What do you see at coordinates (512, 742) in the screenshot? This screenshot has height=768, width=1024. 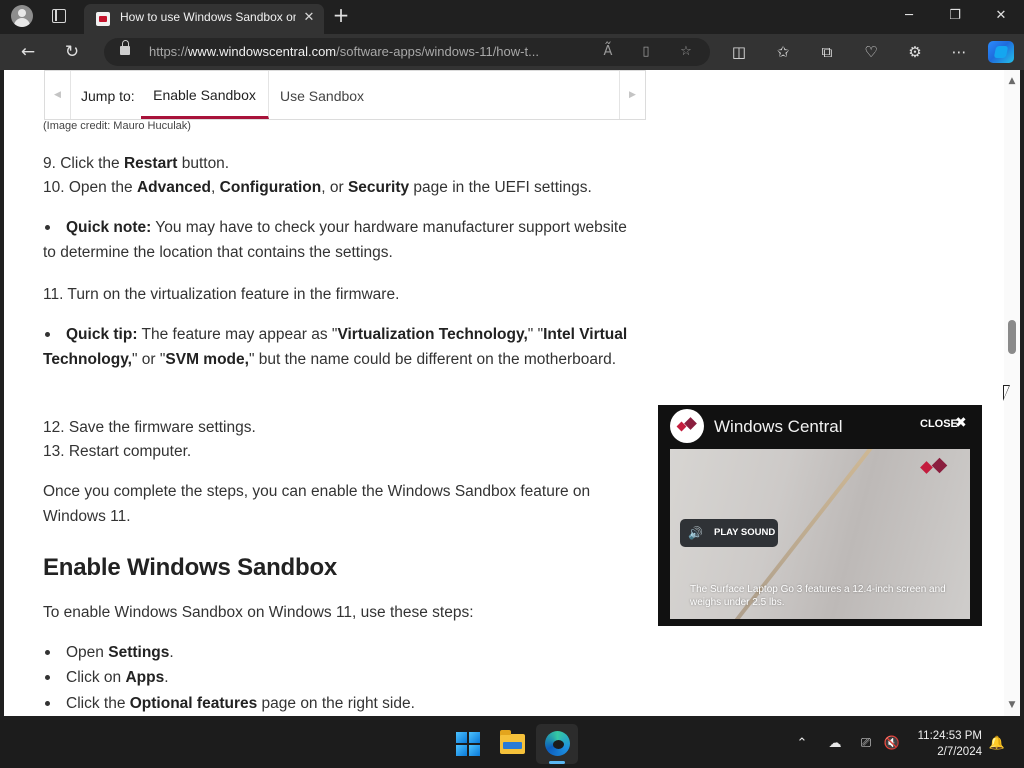 I see `file-explorer-icon` at bounding box center [512, 742].